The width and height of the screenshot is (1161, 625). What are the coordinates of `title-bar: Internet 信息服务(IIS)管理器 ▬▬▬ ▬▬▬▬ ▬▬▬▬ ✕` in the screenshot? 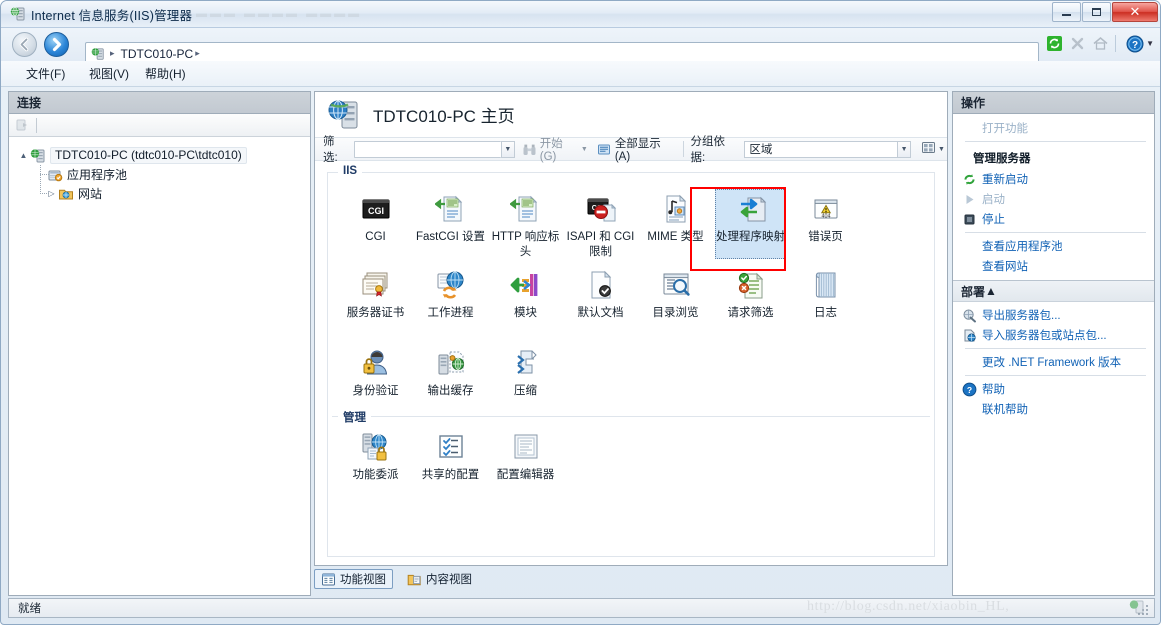 It's located at (580, 14).